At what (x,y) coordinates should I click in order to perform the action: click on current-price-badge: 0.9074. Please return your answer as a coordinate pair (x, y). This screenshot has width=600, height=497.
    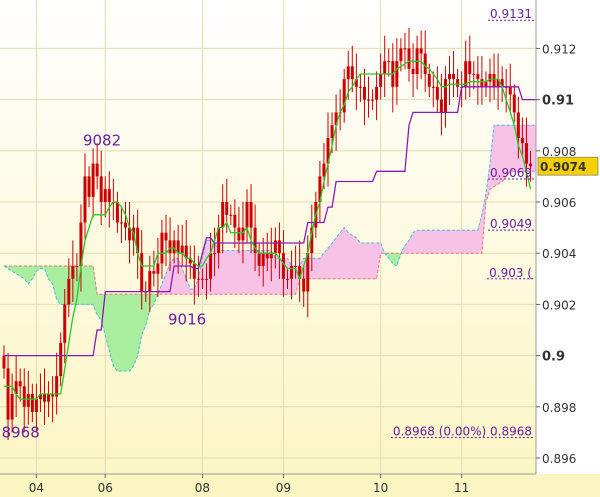
    Looking at the image, I should click on (568, 166).